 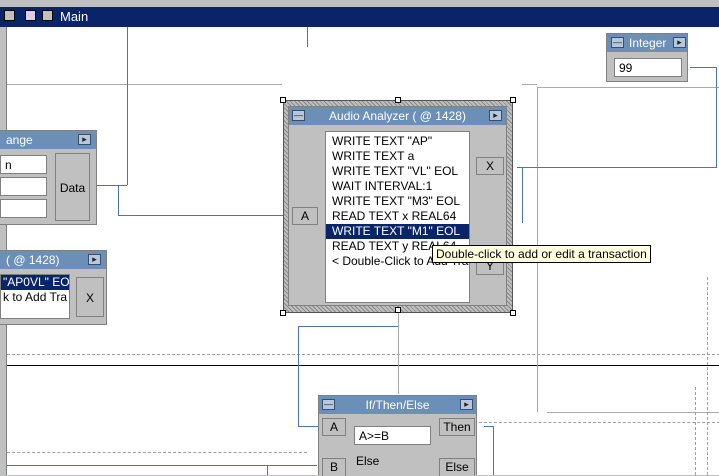 I want to click on analyzer-small-title: ( @ 1428), so click(x=33, y=260).